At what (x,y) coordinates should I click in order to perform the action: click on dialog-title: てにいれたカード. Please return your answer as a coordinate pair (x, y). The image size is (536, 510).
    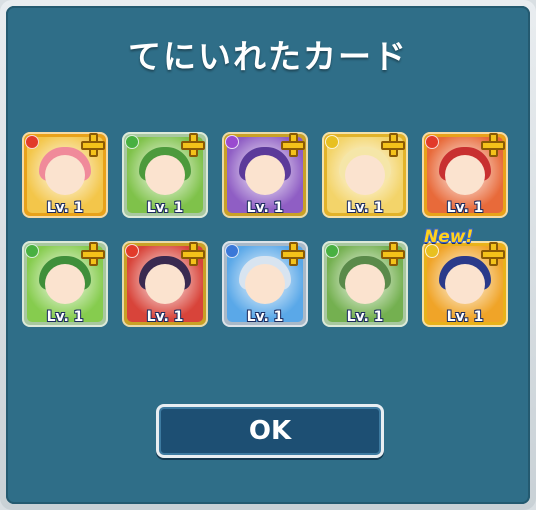
    Looking at the image, I should click on (268, 56).